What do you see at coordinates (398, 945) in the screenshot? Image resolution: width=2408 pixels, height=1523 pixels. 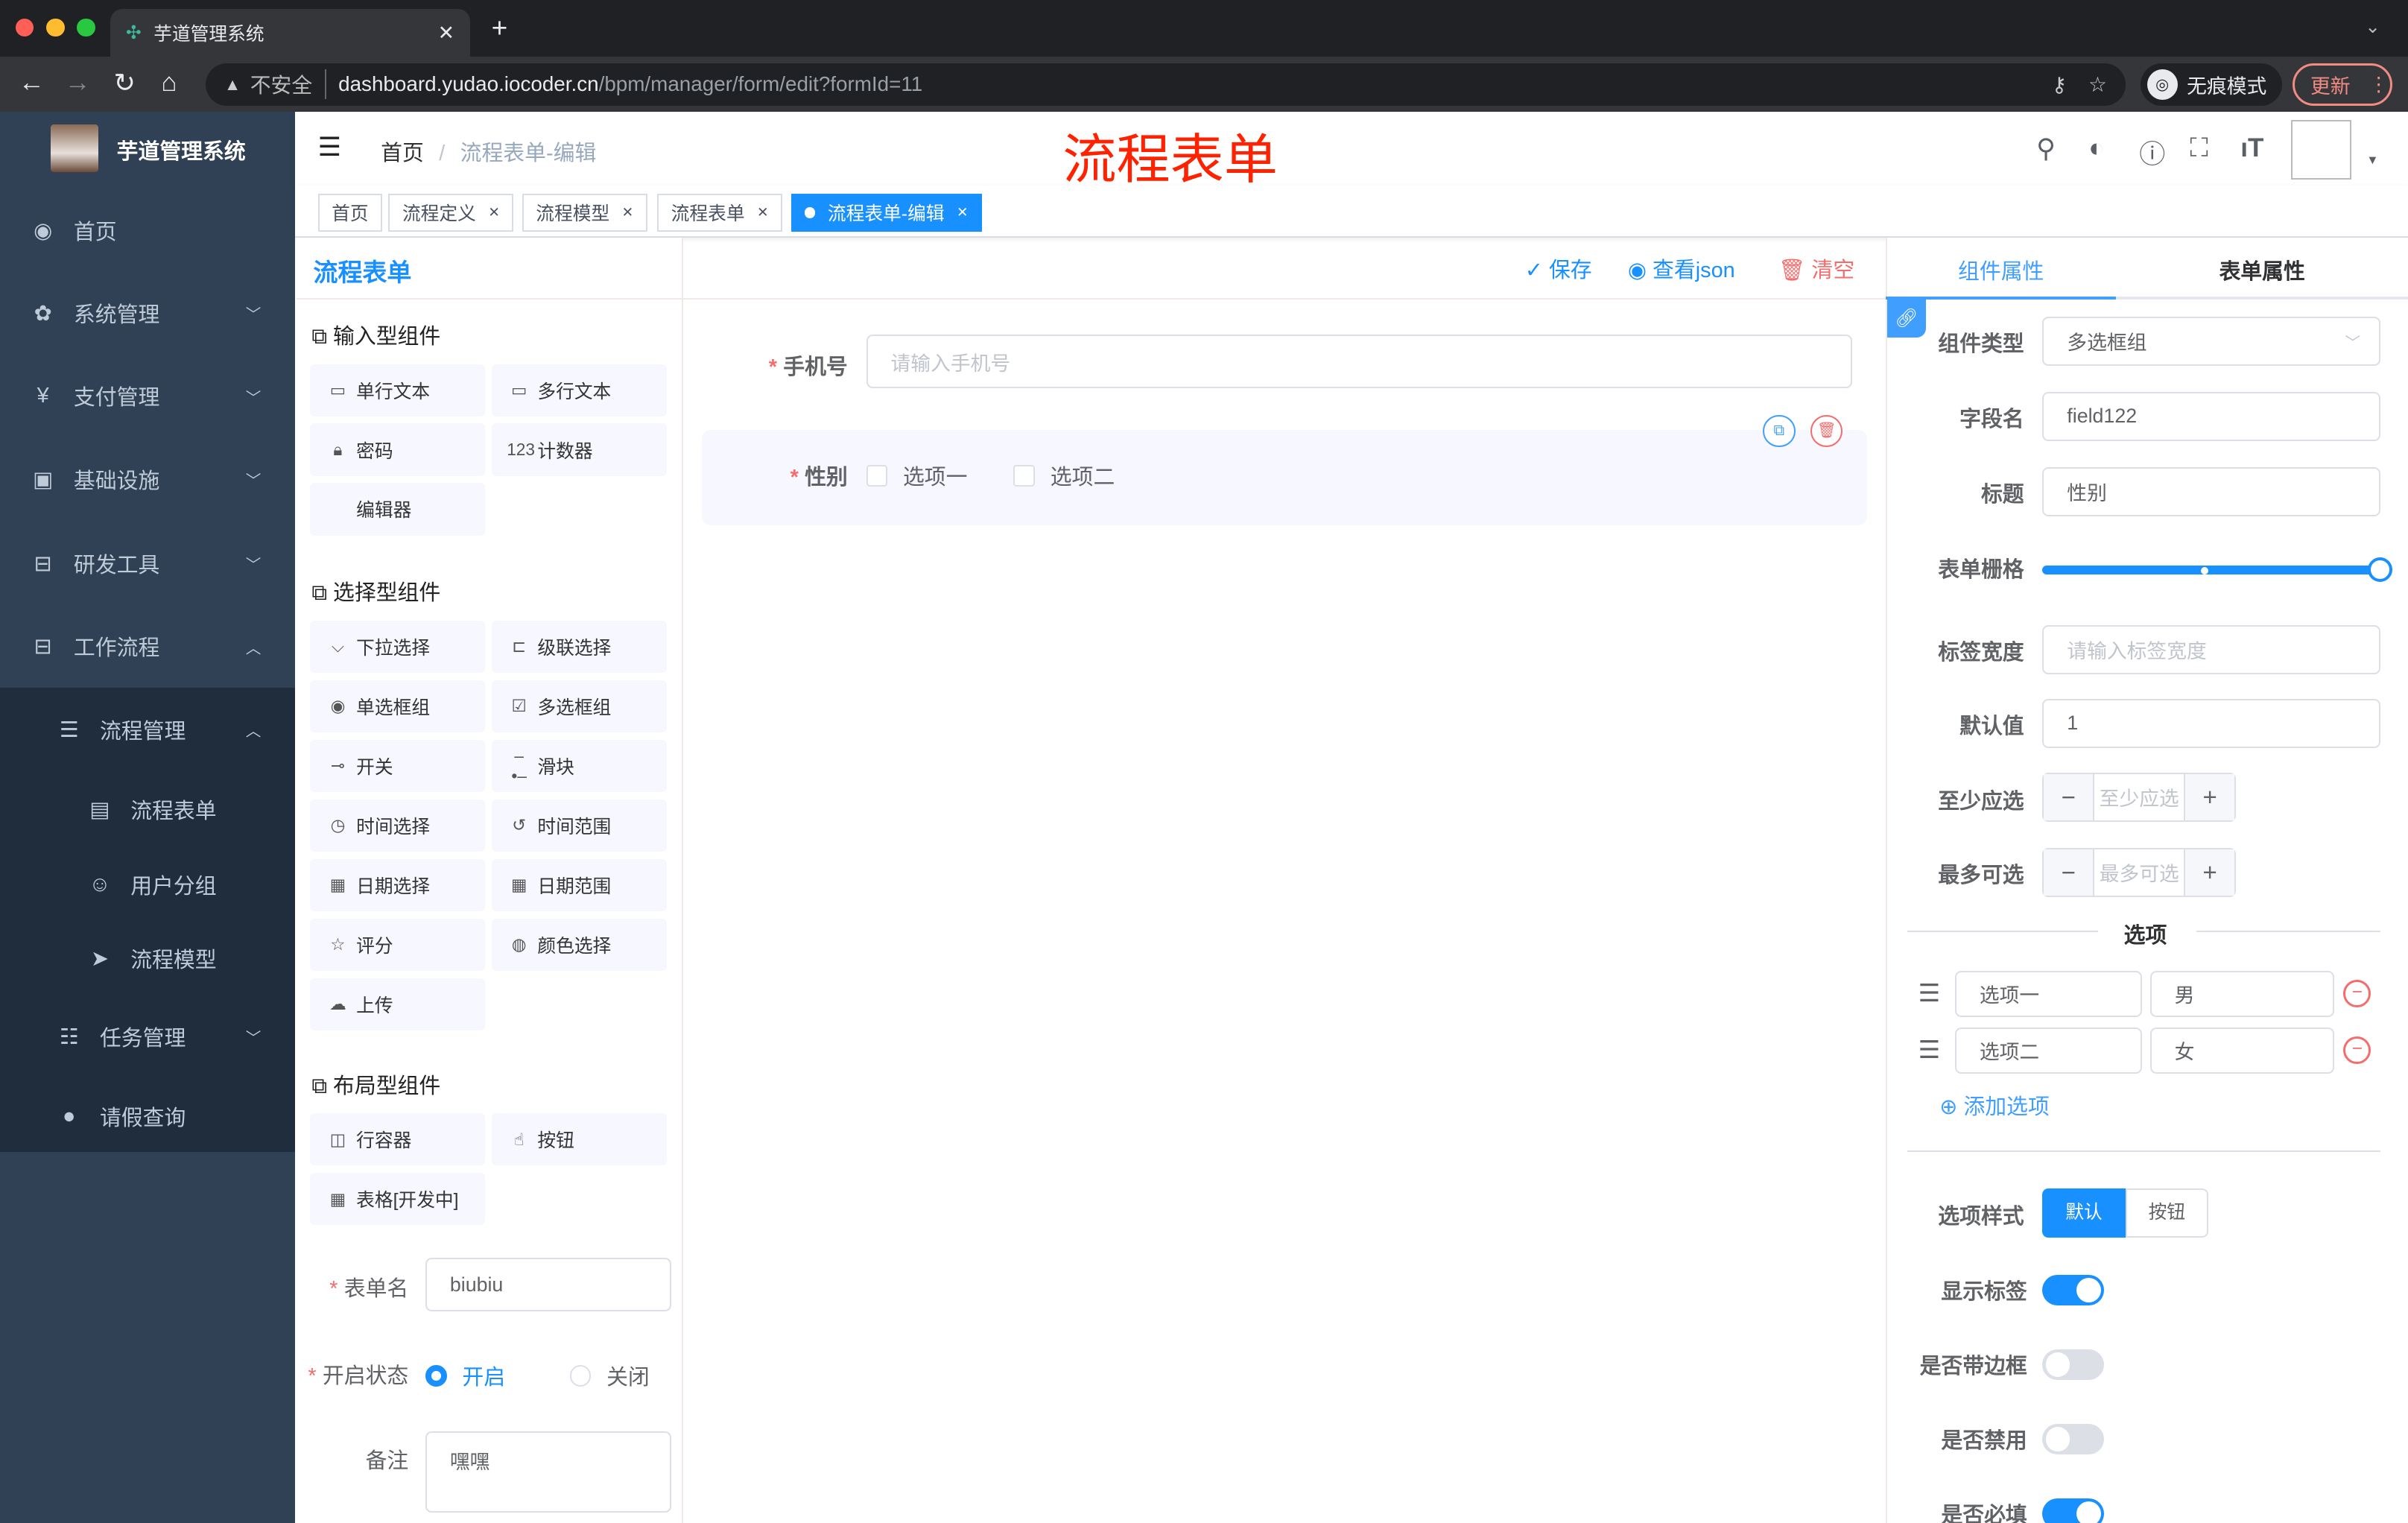 I see `palette-item: ☆ 评分` at bounding box center [398, 945].